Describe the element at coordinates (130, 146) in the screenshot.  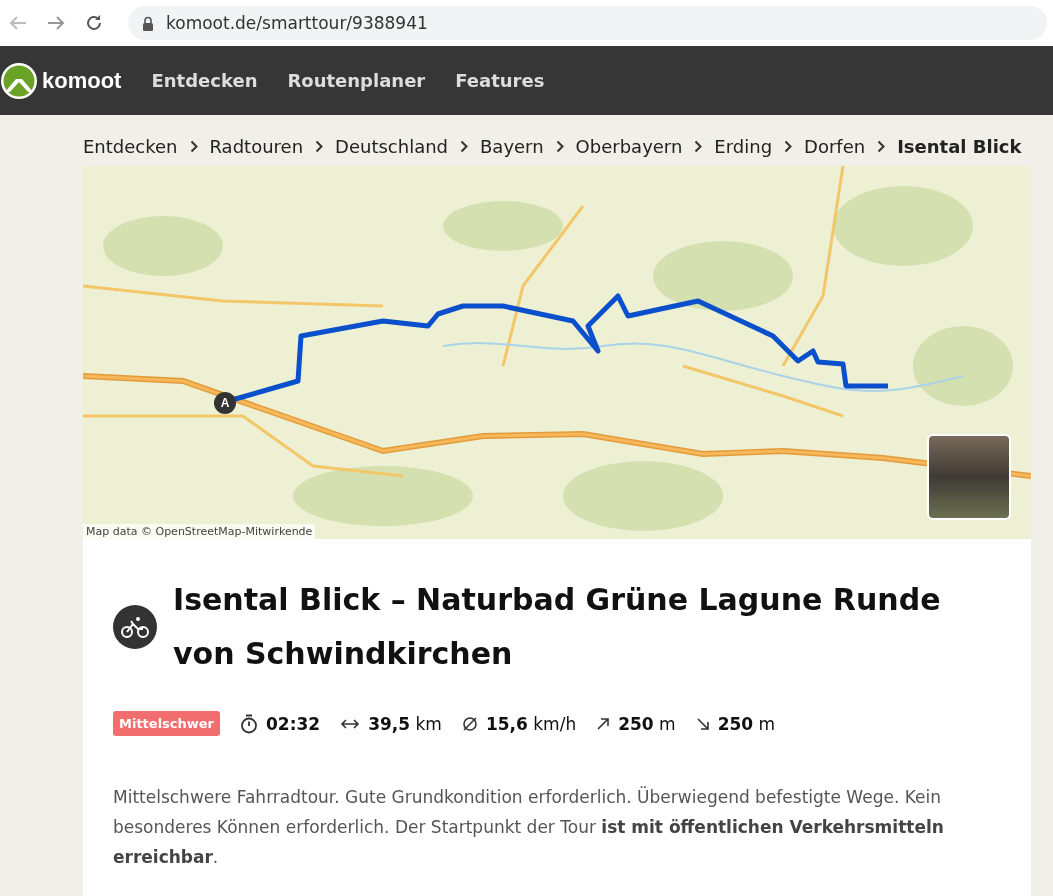
I see `breadcrumb-link: Entdecken` at that location.